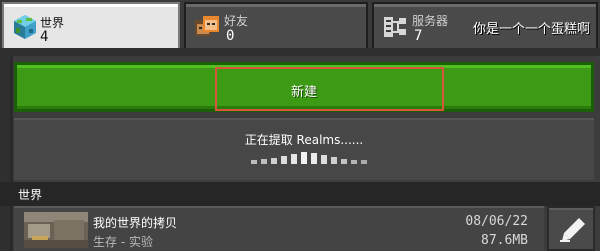 This screenshot has width=600, height=251. Describe the element at coordinates (531, 29) in the screenshot. I see `server-name: 你是一个一个蛋糕啊` at that location.